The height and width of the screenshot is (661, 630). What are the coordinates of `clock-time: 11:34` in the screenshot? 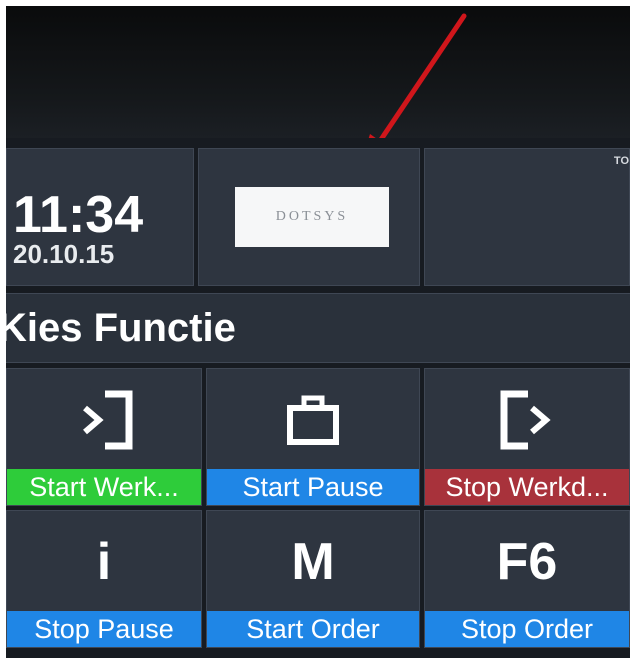 It's located at (78, 215).